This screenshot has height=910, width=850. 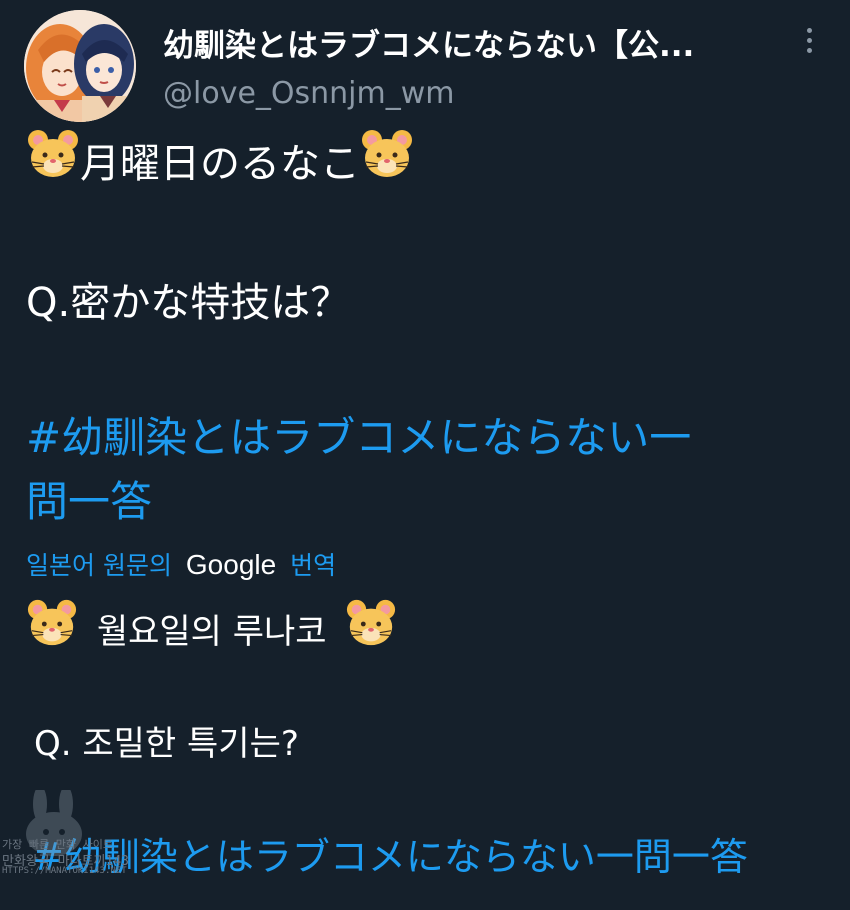 What do you see at coordinates (188, 303) in the screenshot?
I see `tweet-question-text: Q.密かな特技は？` at bounding box center [188, 303].